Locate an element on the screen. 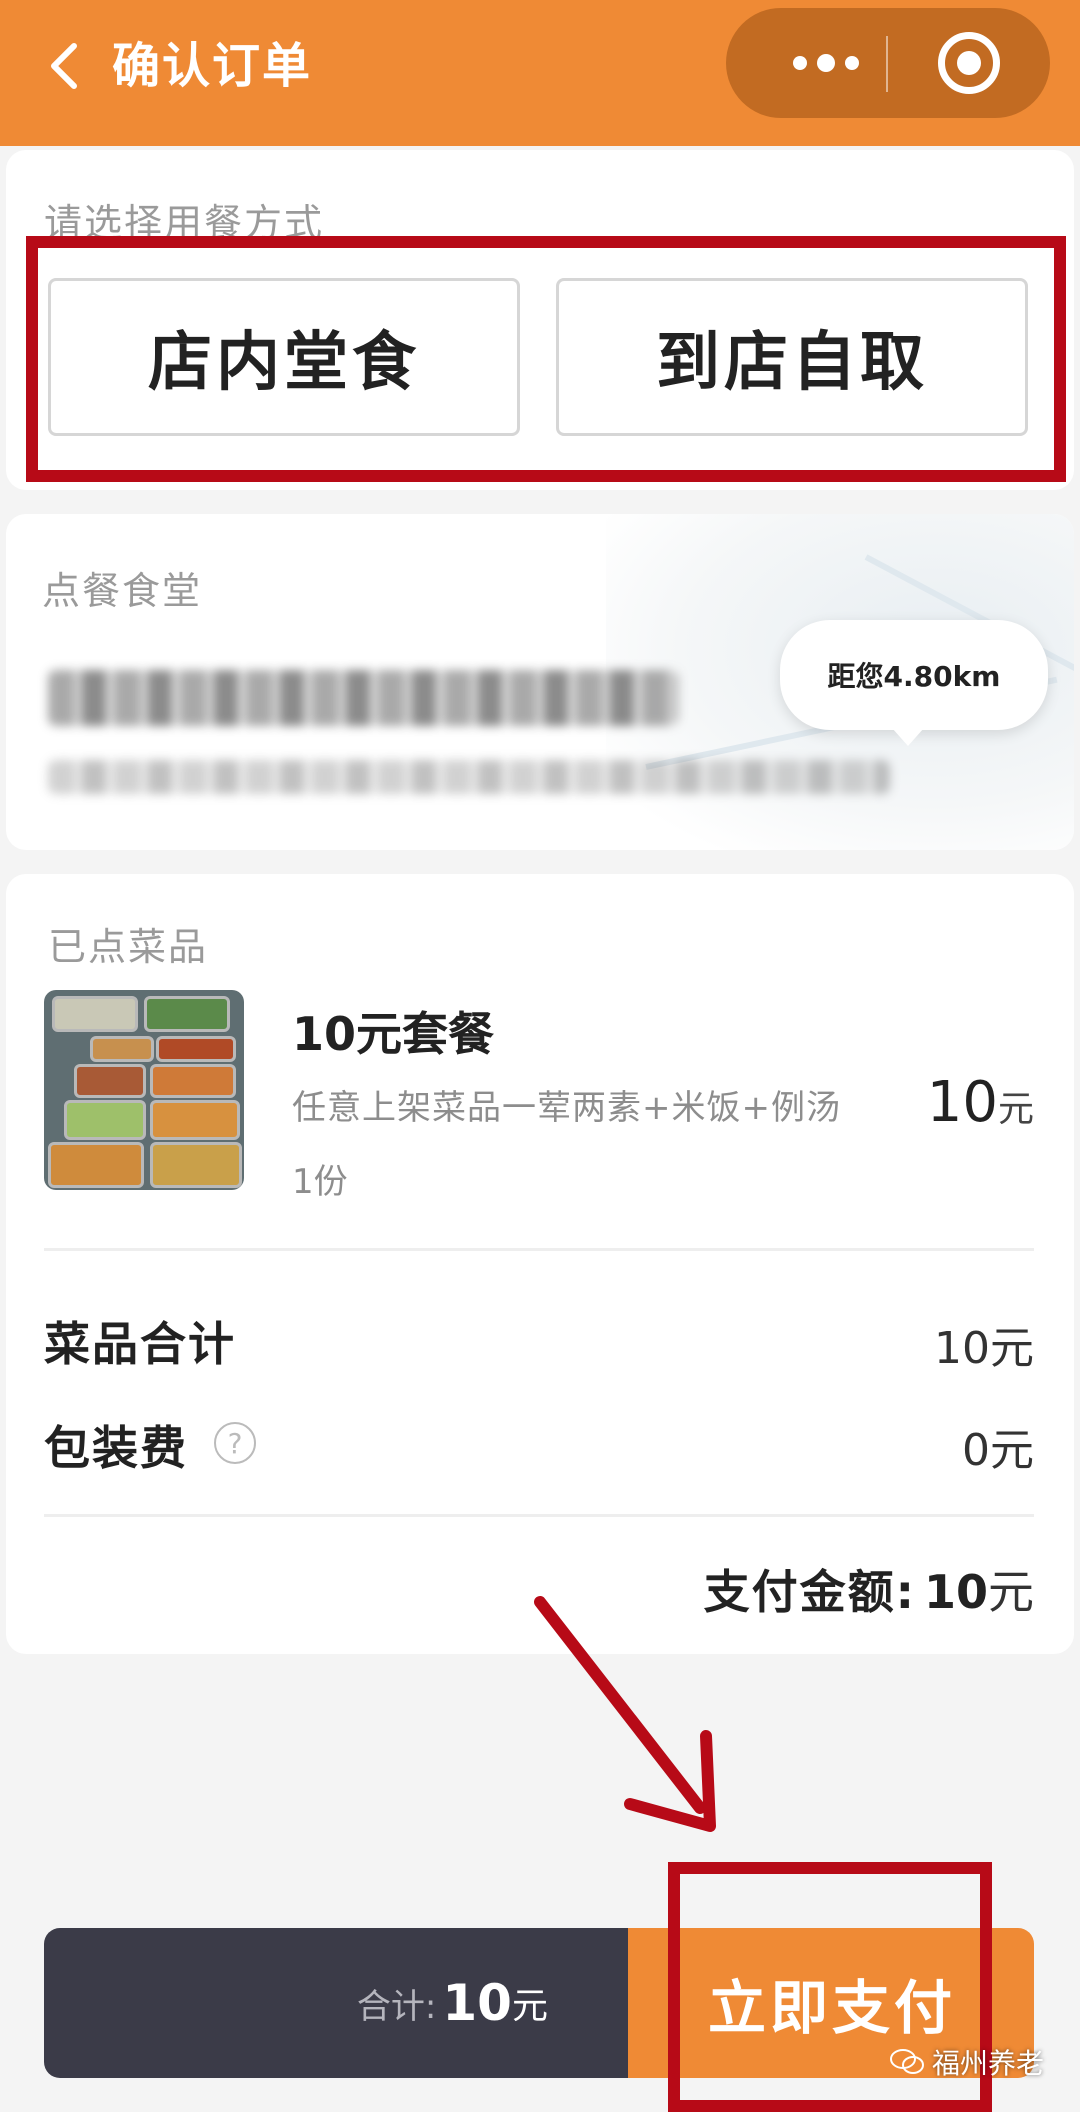 Image resolution: width=1080 pixels, height=2112 pixels. miniprogram-capsule is located at coordinates (888, 63).